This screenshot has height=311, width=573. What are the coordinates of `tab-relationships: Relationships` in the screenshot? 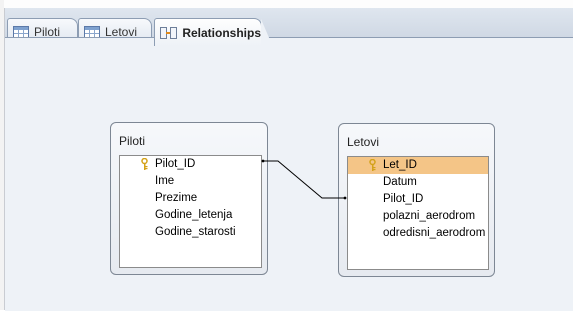 It's located at (213, 32).